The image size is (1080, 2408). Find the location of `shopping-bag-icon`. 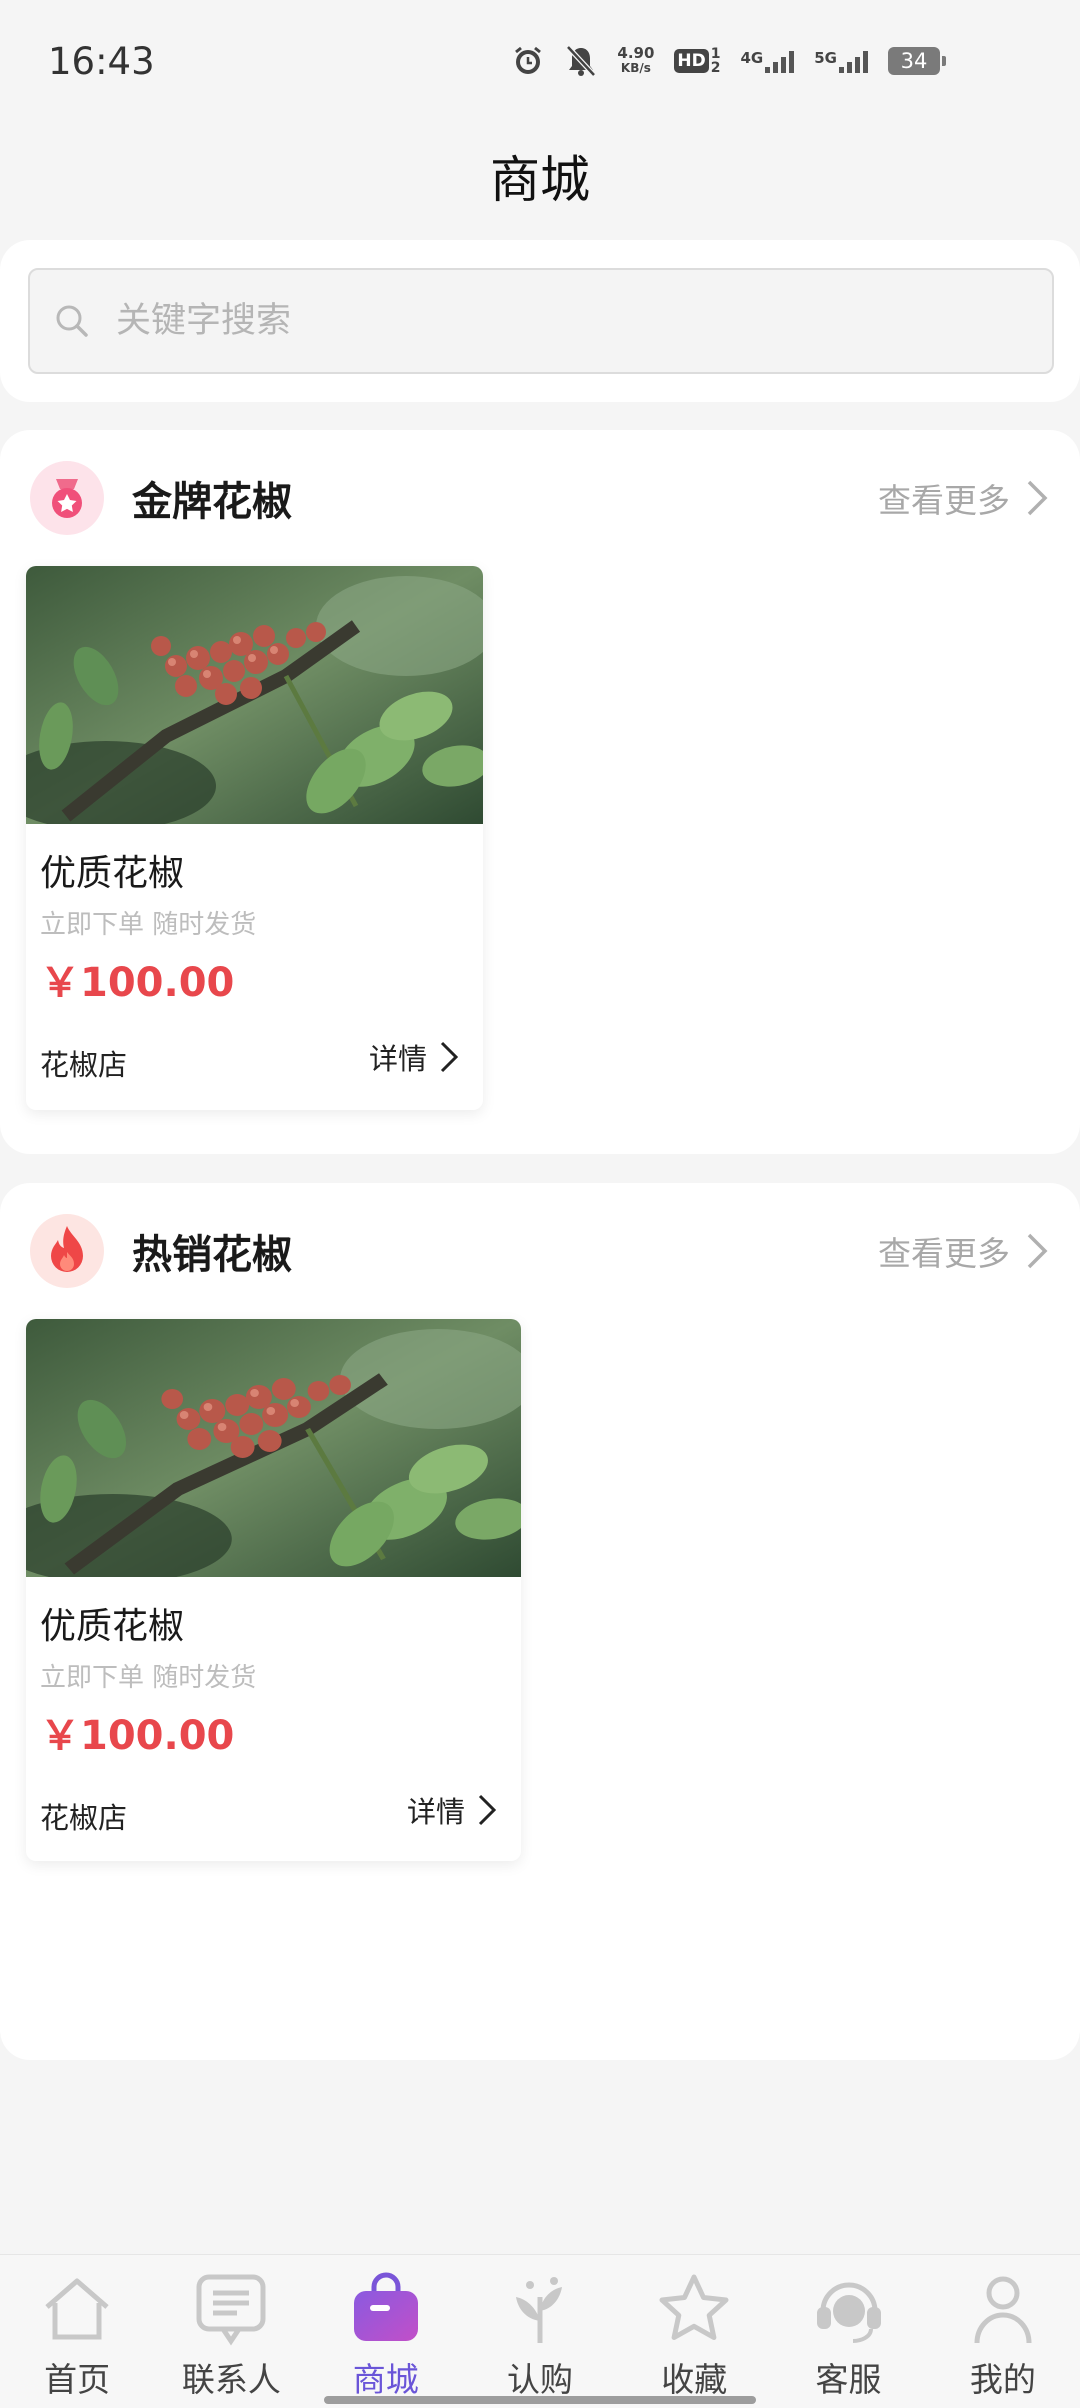

shopping-bag-icon is located at coordinates (386, 2309).